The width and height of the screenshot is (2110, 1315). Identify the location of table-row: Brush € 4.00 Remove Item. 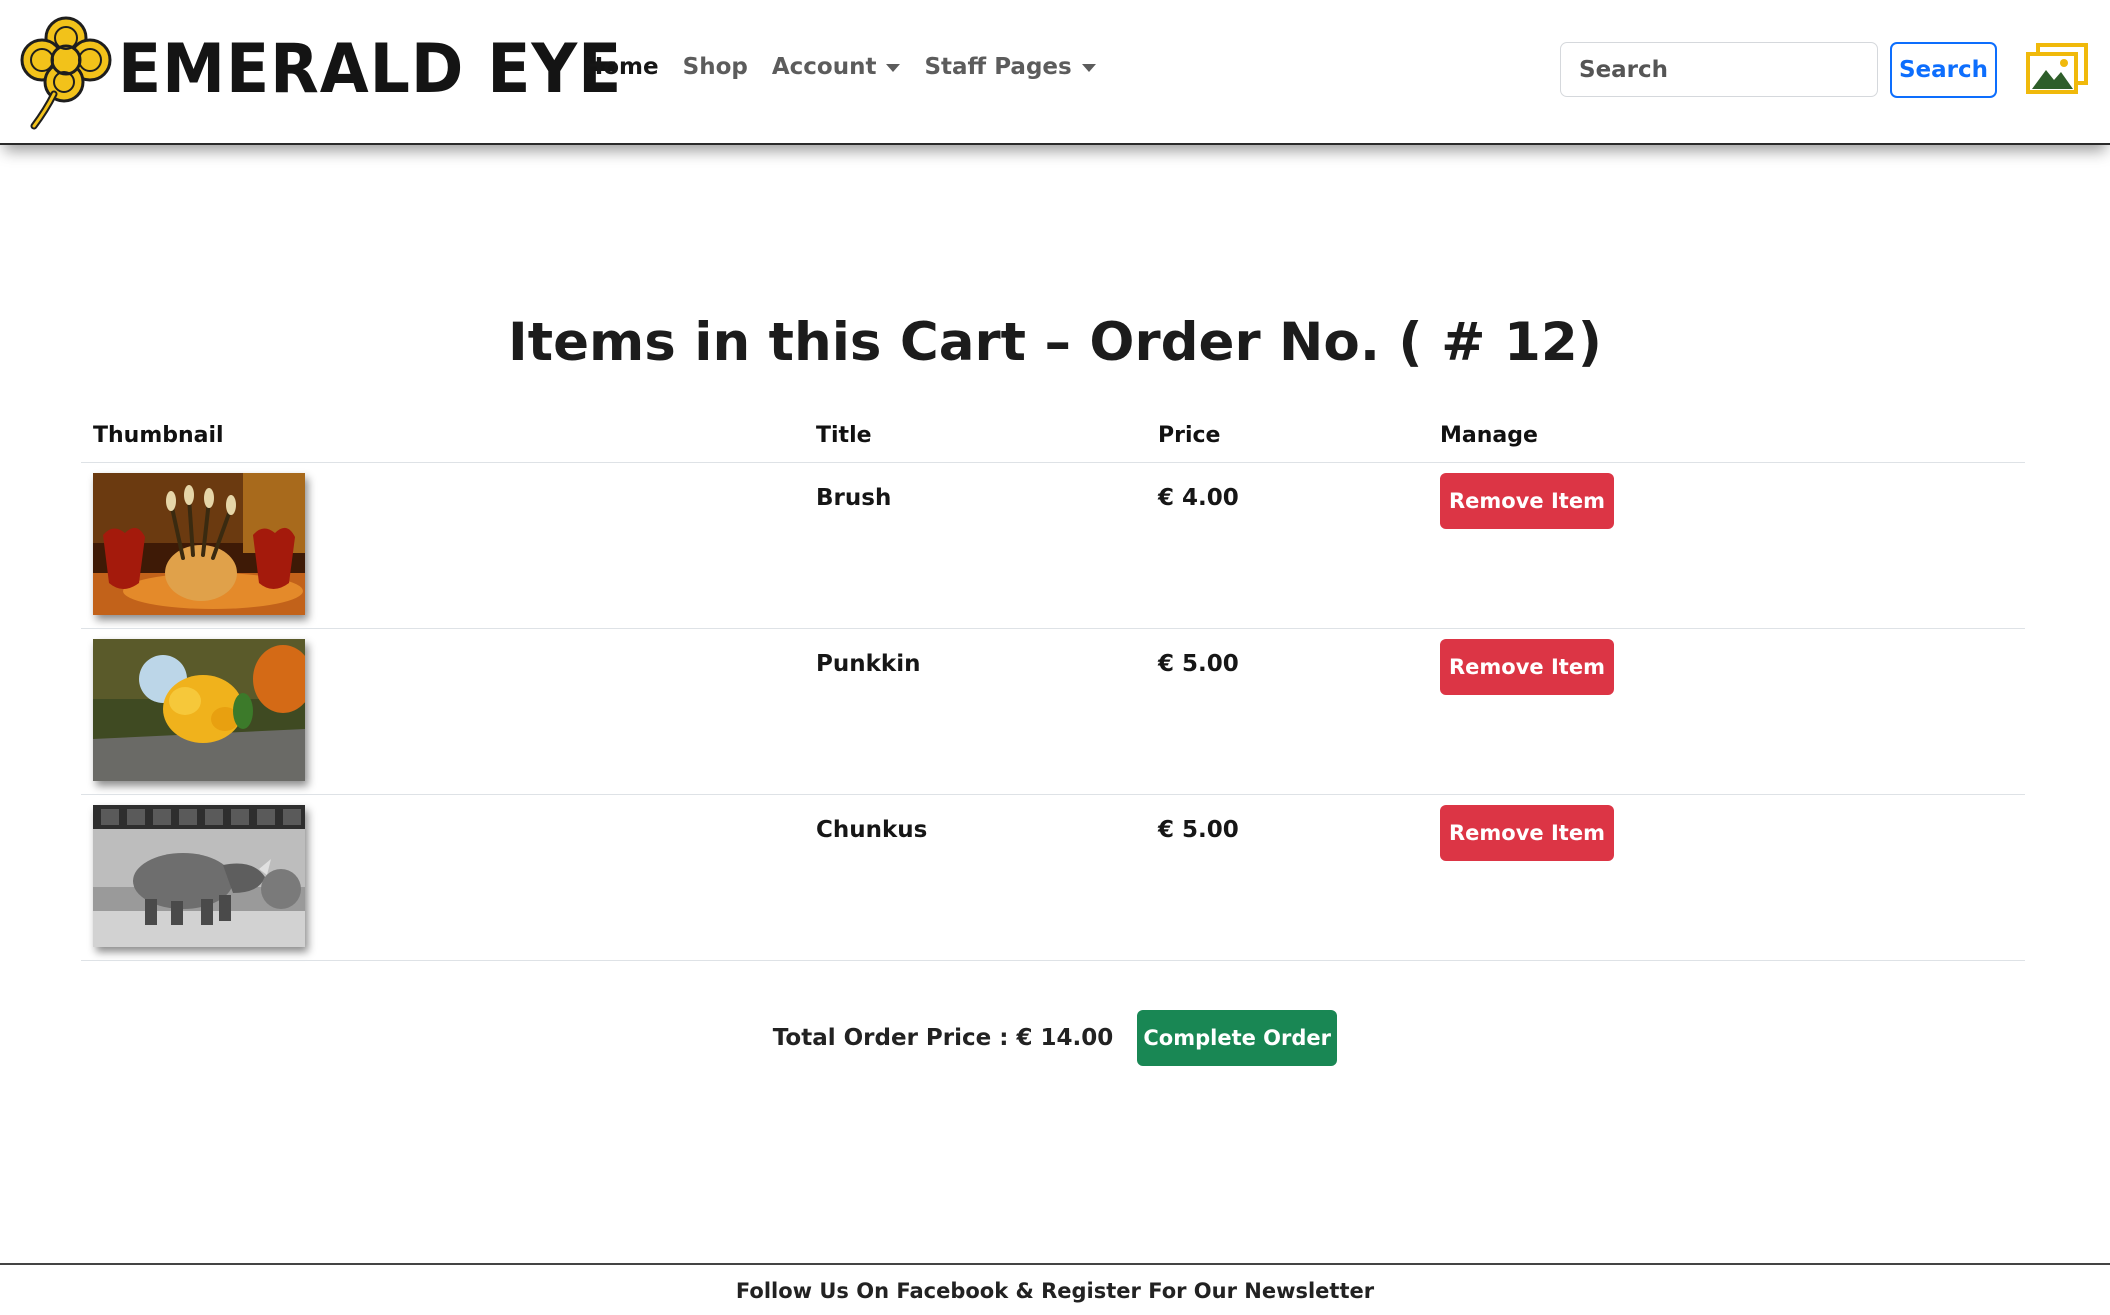
(1053, 545).